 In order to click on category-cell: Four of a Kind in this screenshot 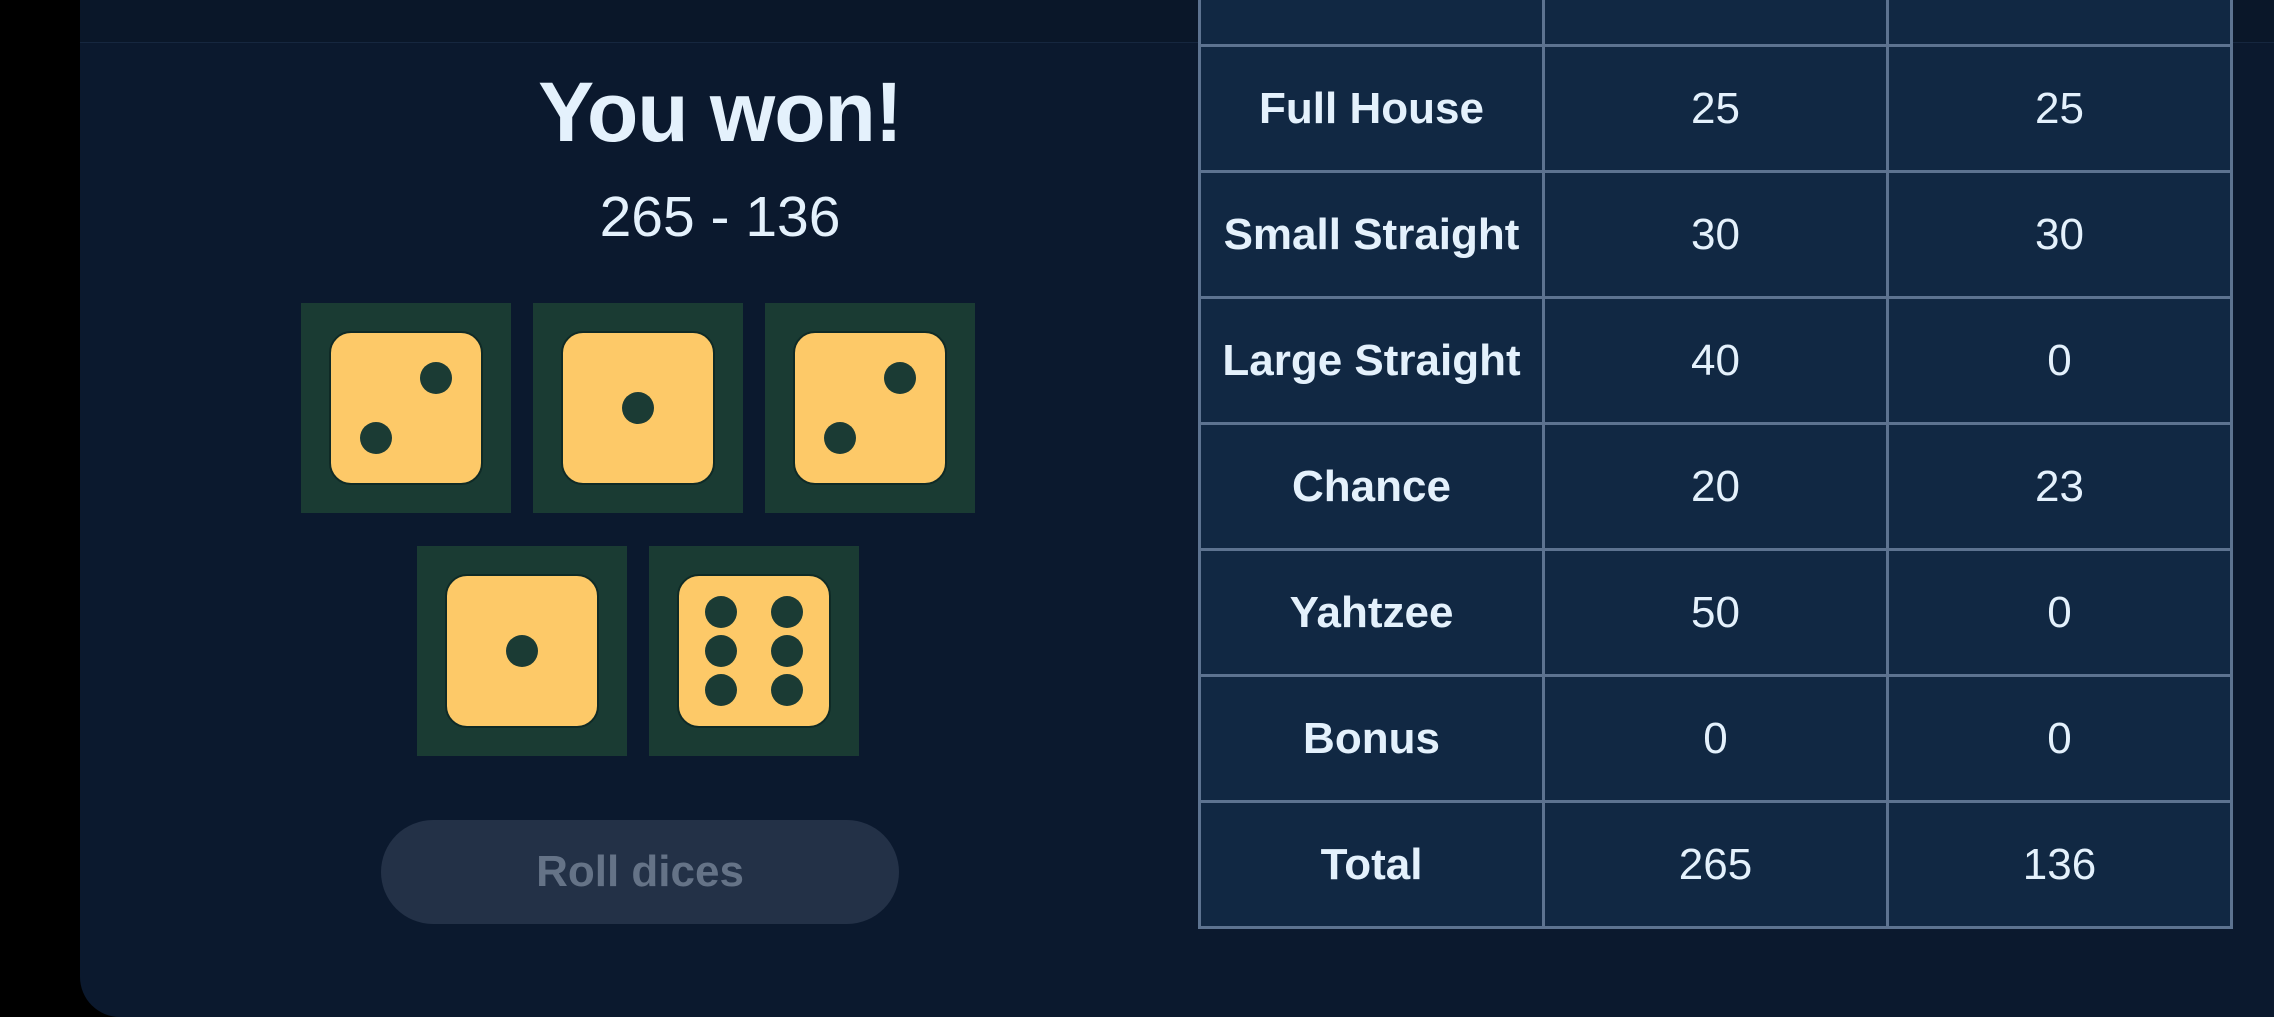, I will do `click(1371, 23)`.